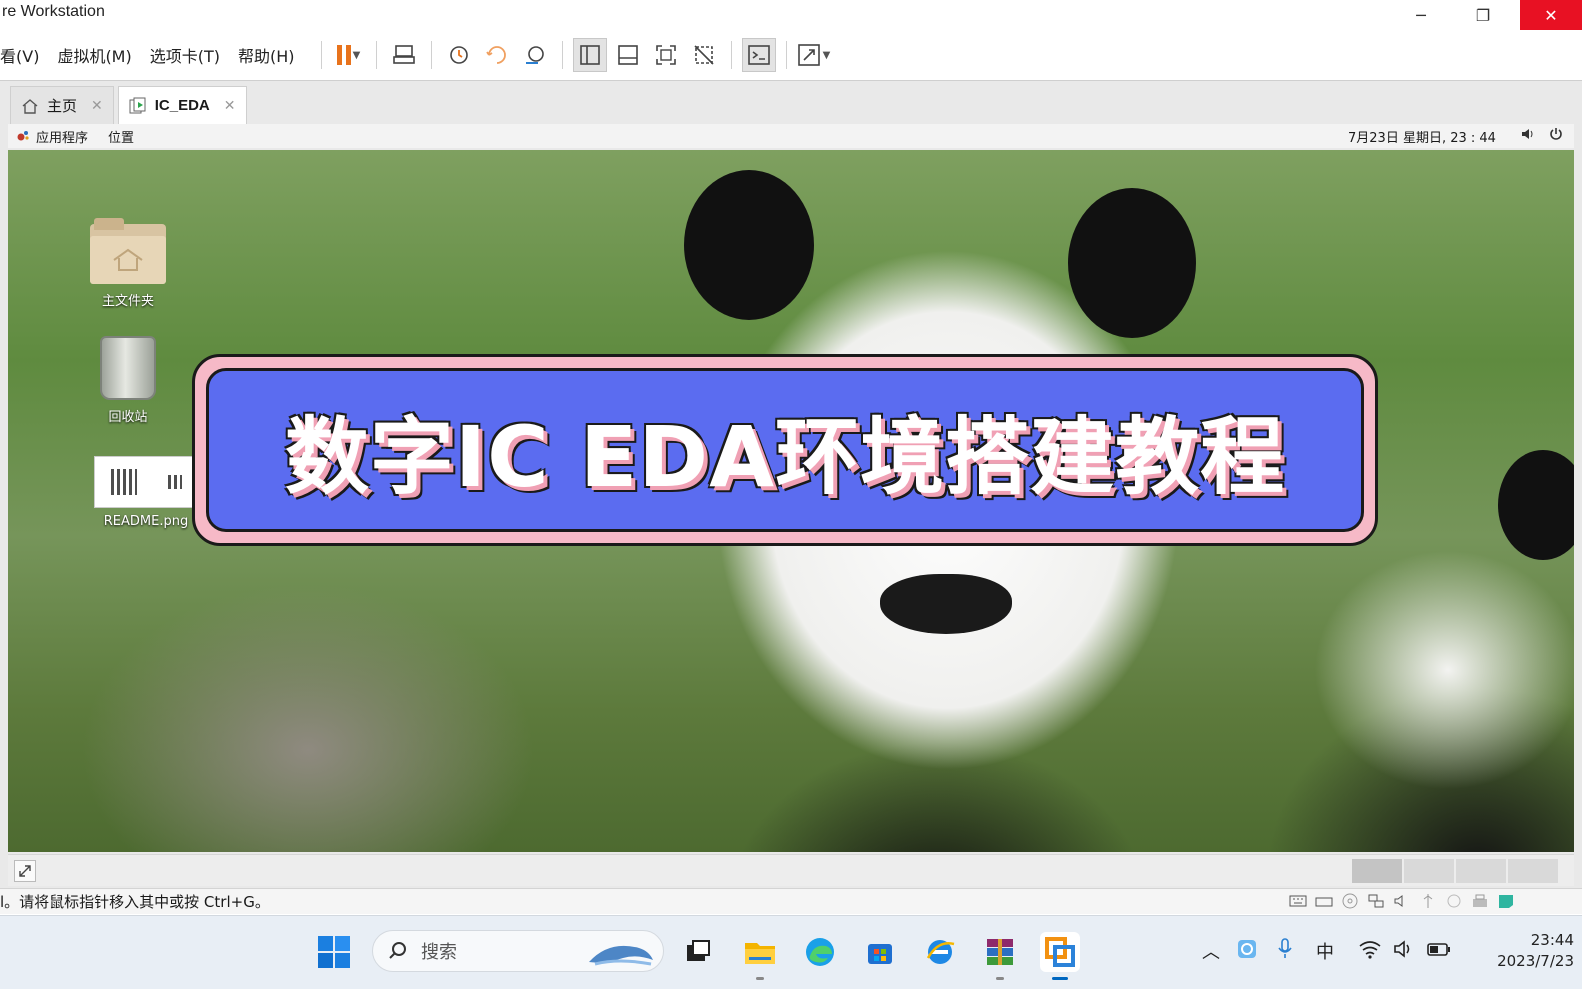 The width and height of the screenshot is (1582, 989). I want to click on windows-logo-icon, so click(334, 952).